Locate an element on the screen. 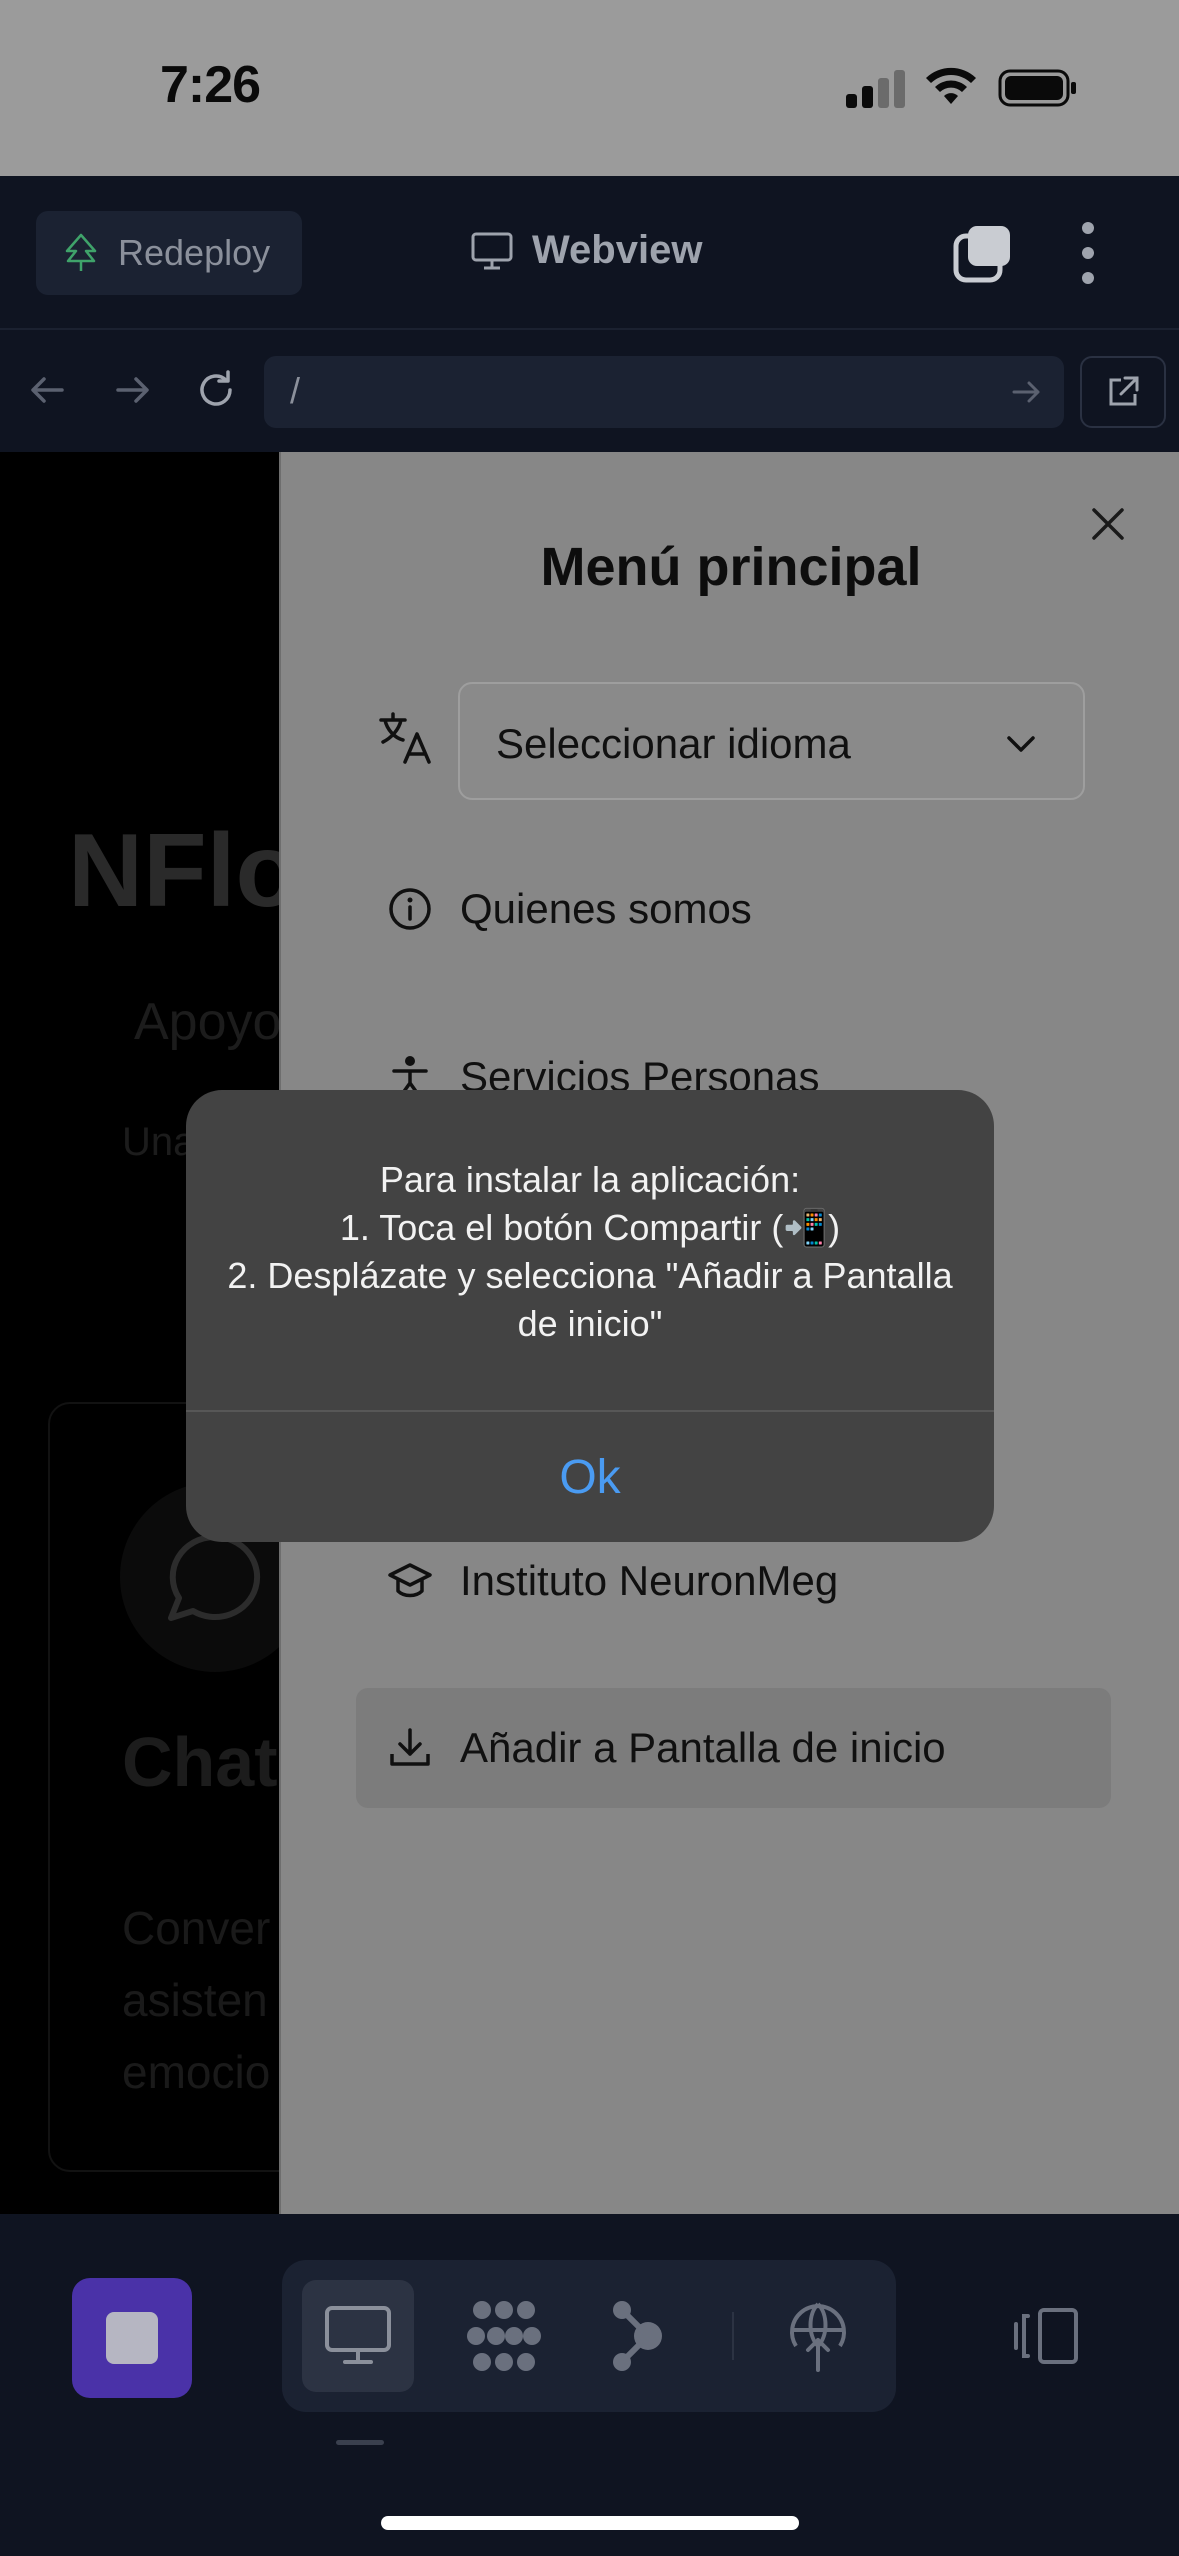  tool-group is located at coordinates (589, 2336).